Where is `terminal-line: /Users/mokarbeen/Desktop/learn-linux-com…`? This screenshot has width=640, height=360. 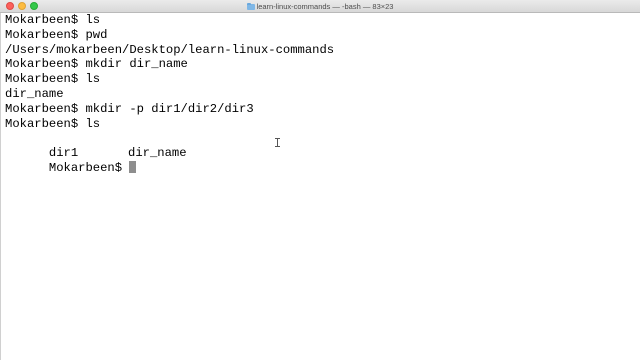 terminal-line: /Users/mokarbeen/Desktop/learn-linux-com… is located at coordinates (170, 49).